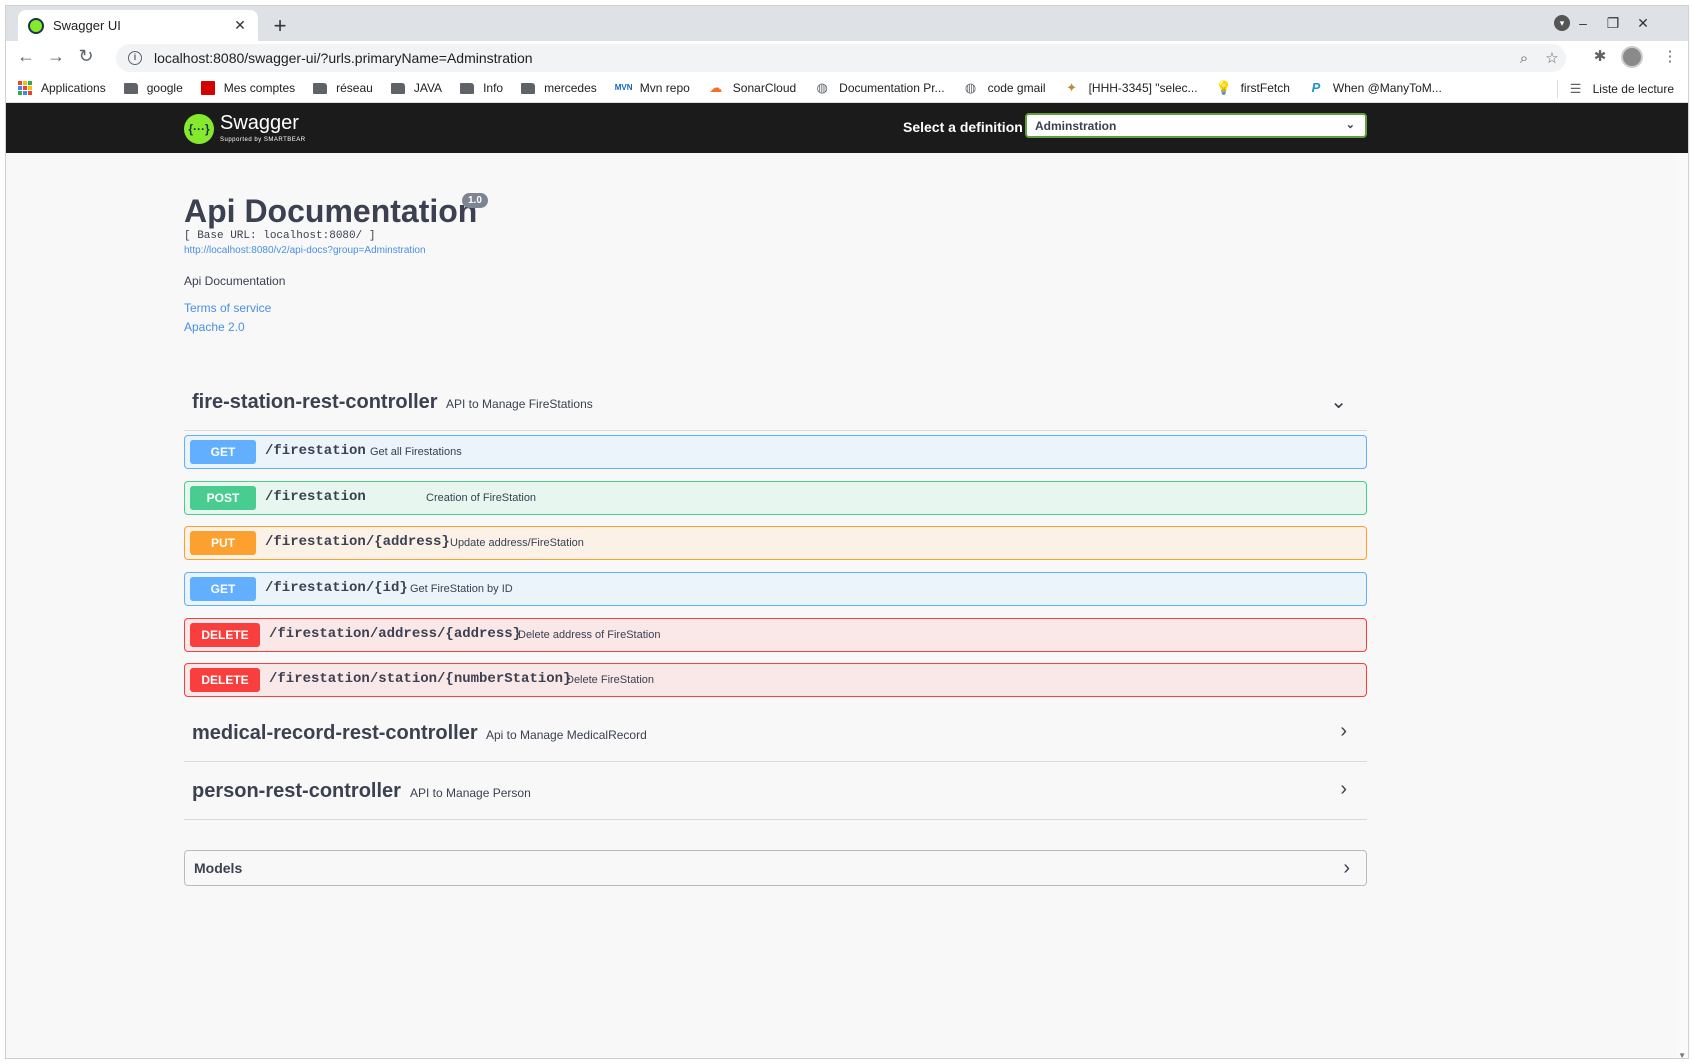 The image size is (1694, 1064). What do you see at coordinates (223, 543) in the screenshot?
I see `method-badge: PUT` at bounding box center [223, 543].